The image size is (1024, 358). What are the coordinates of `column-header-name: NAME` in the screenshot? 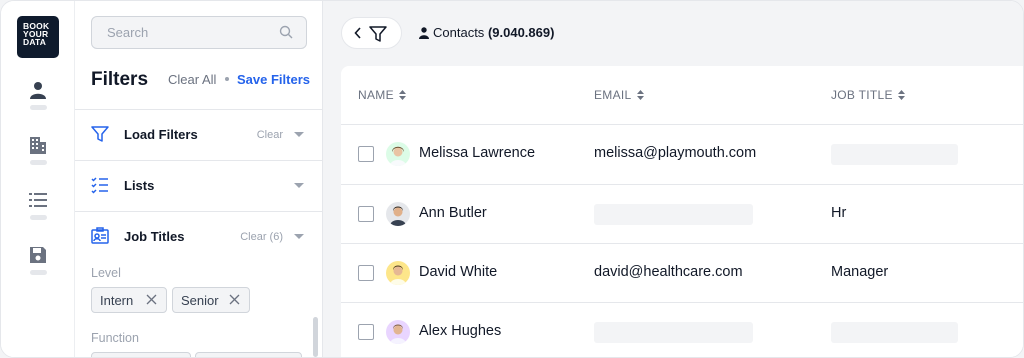 It's located at (382, 95).